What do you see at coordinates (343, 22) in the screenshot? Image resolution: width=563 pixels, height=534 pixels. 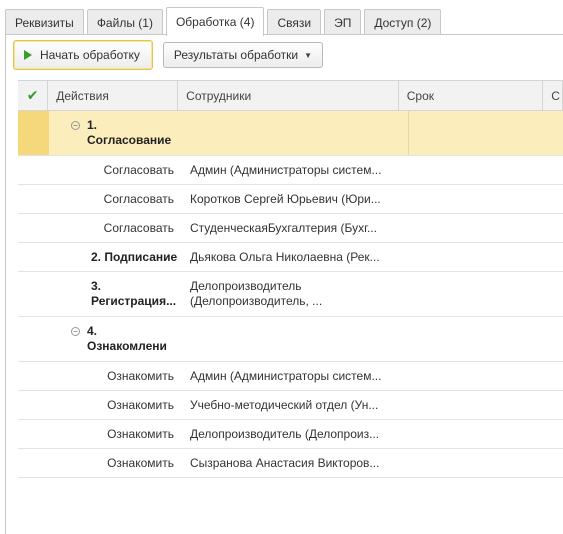 I see `tab-signatures: ЭП` at bounding box center [343, 22].